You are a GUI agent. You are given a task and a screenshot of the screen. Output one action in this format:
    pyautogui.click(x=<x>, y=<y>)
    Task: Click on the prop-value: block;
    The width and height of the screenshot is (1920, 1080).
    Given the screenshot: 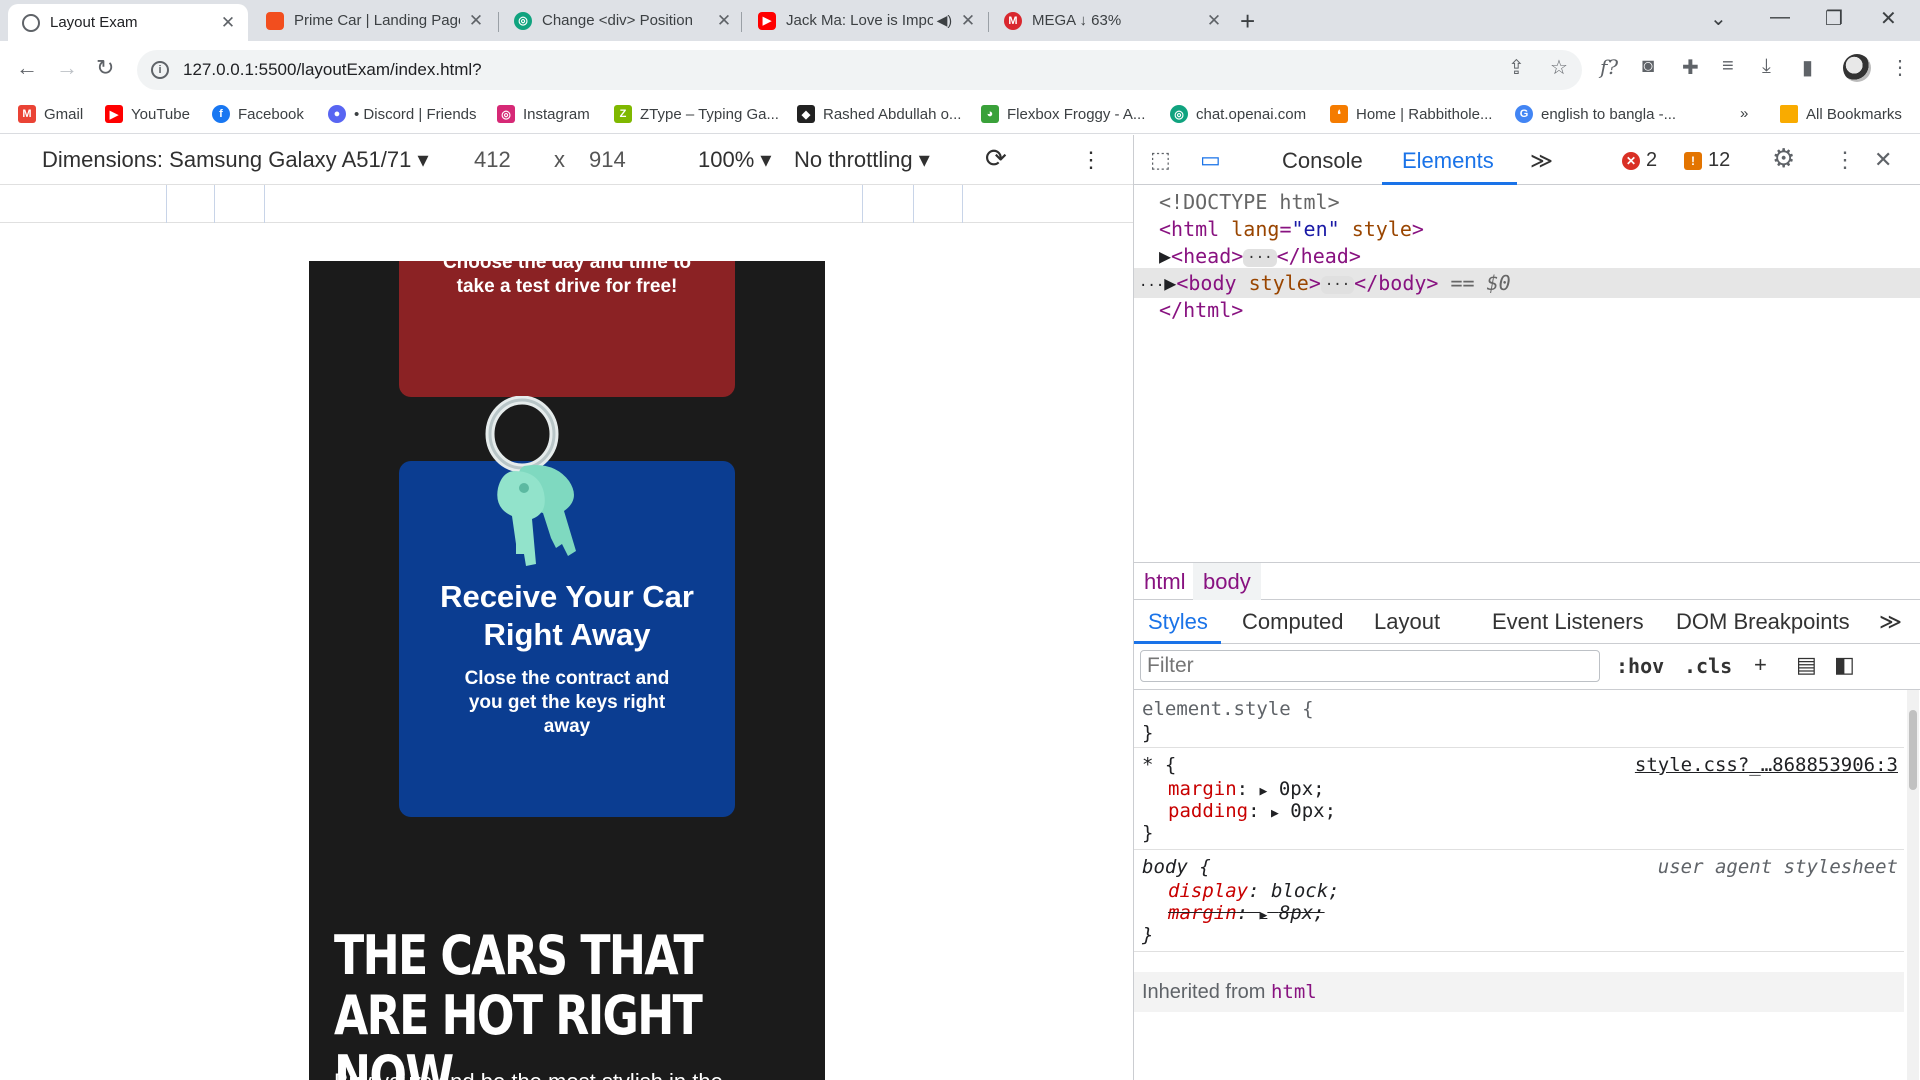 What is the action you would take?
    pyautogui.click(x=1305, y=891)
    